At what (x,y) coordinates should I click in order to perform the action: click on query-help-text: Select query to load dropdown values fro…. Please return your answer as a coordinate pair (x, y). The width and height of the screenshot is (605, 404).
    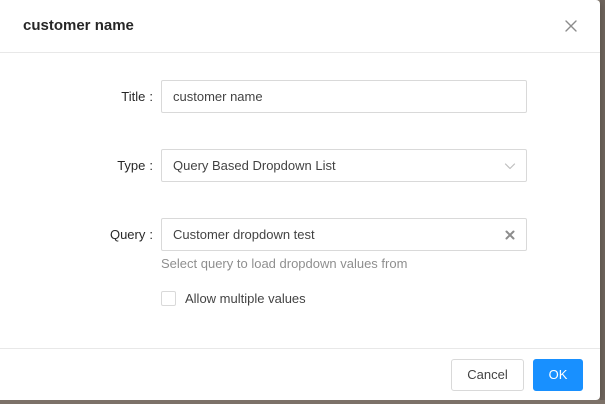
    Looking at the image, I should click on (284, 263).